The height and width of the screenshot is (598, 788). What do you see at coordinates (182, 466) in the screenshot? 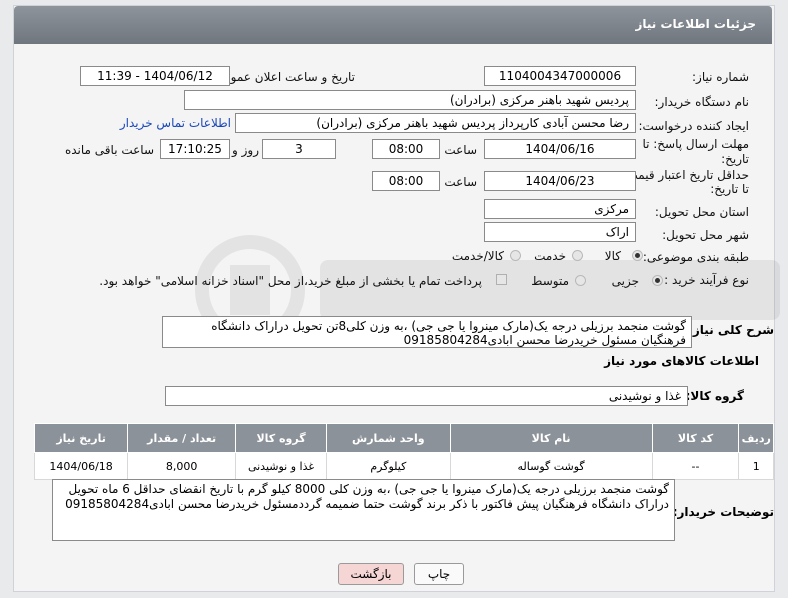
I see `cell-quantity: 8,000` at bounding box center [182, 466].